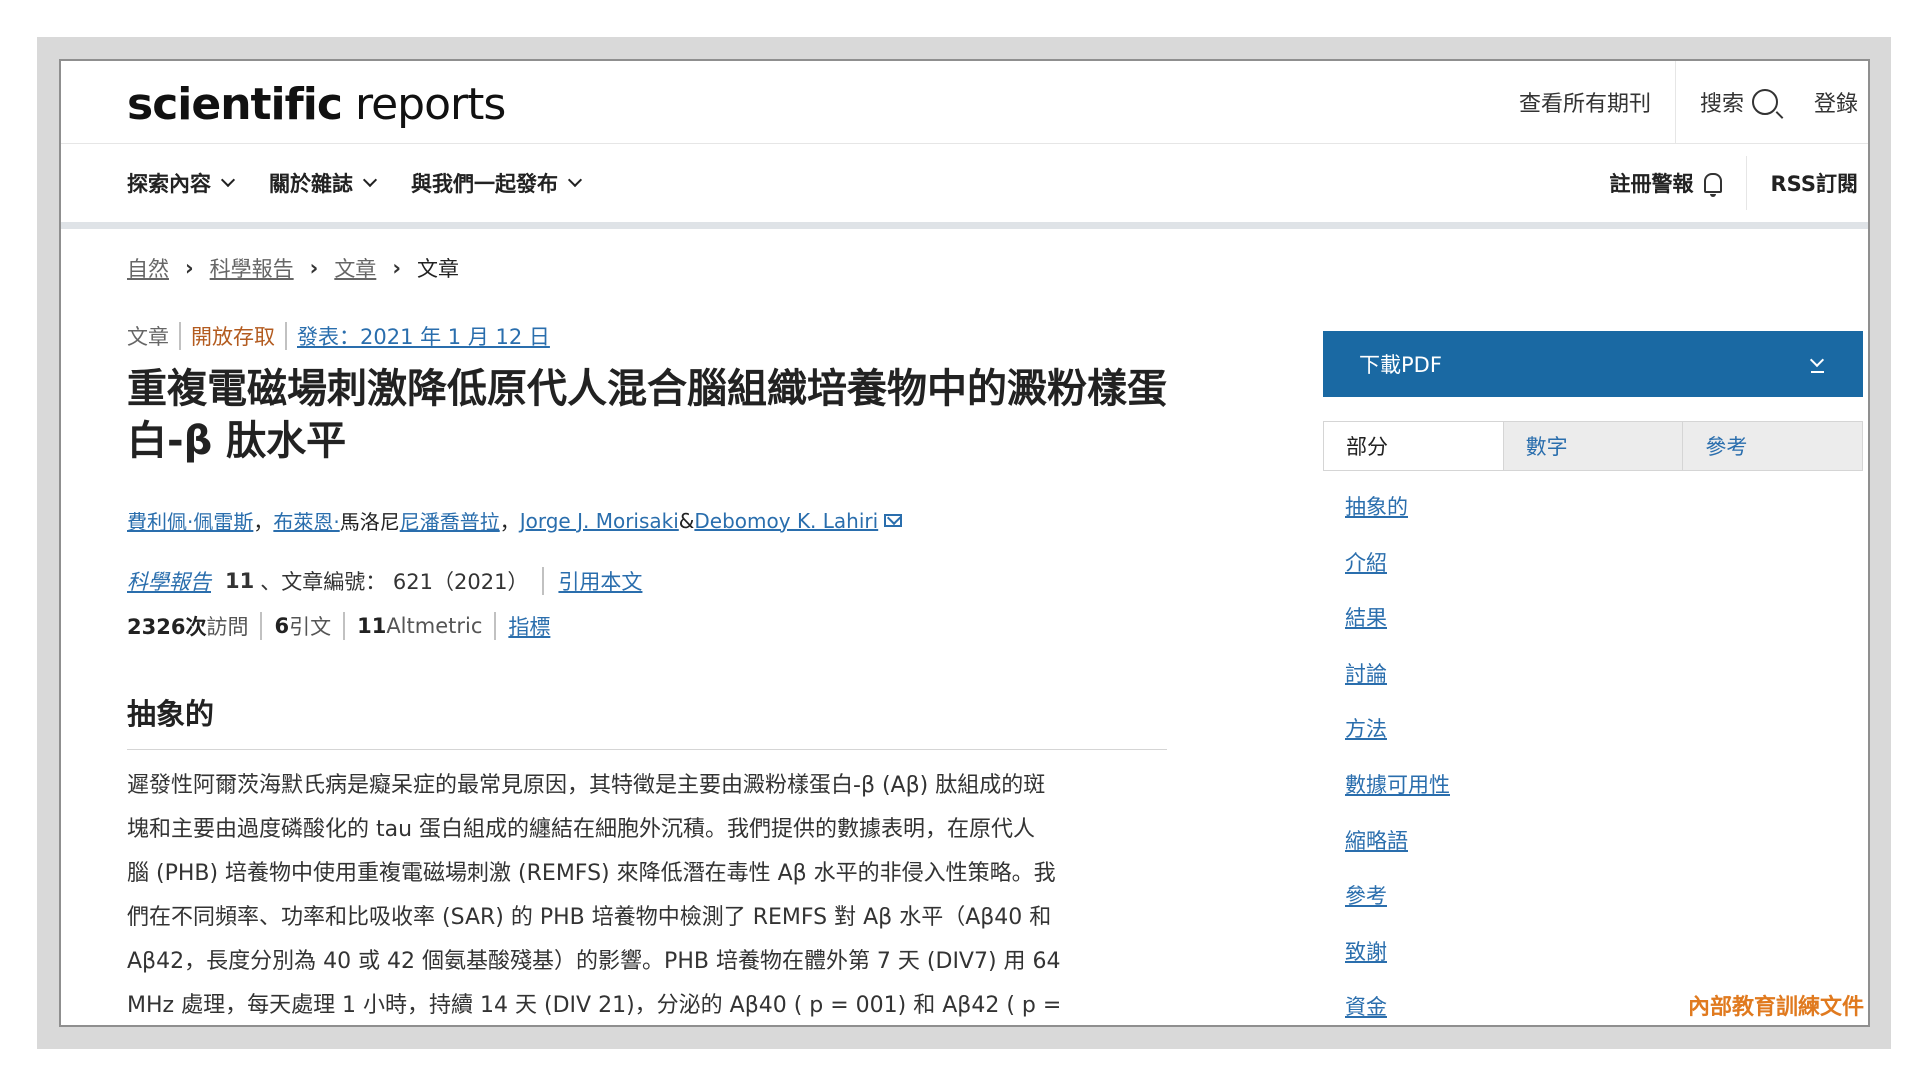 This screenshot has height=1080, width=1920. I want to click on search-label: 搜索, so click(1721, 104).